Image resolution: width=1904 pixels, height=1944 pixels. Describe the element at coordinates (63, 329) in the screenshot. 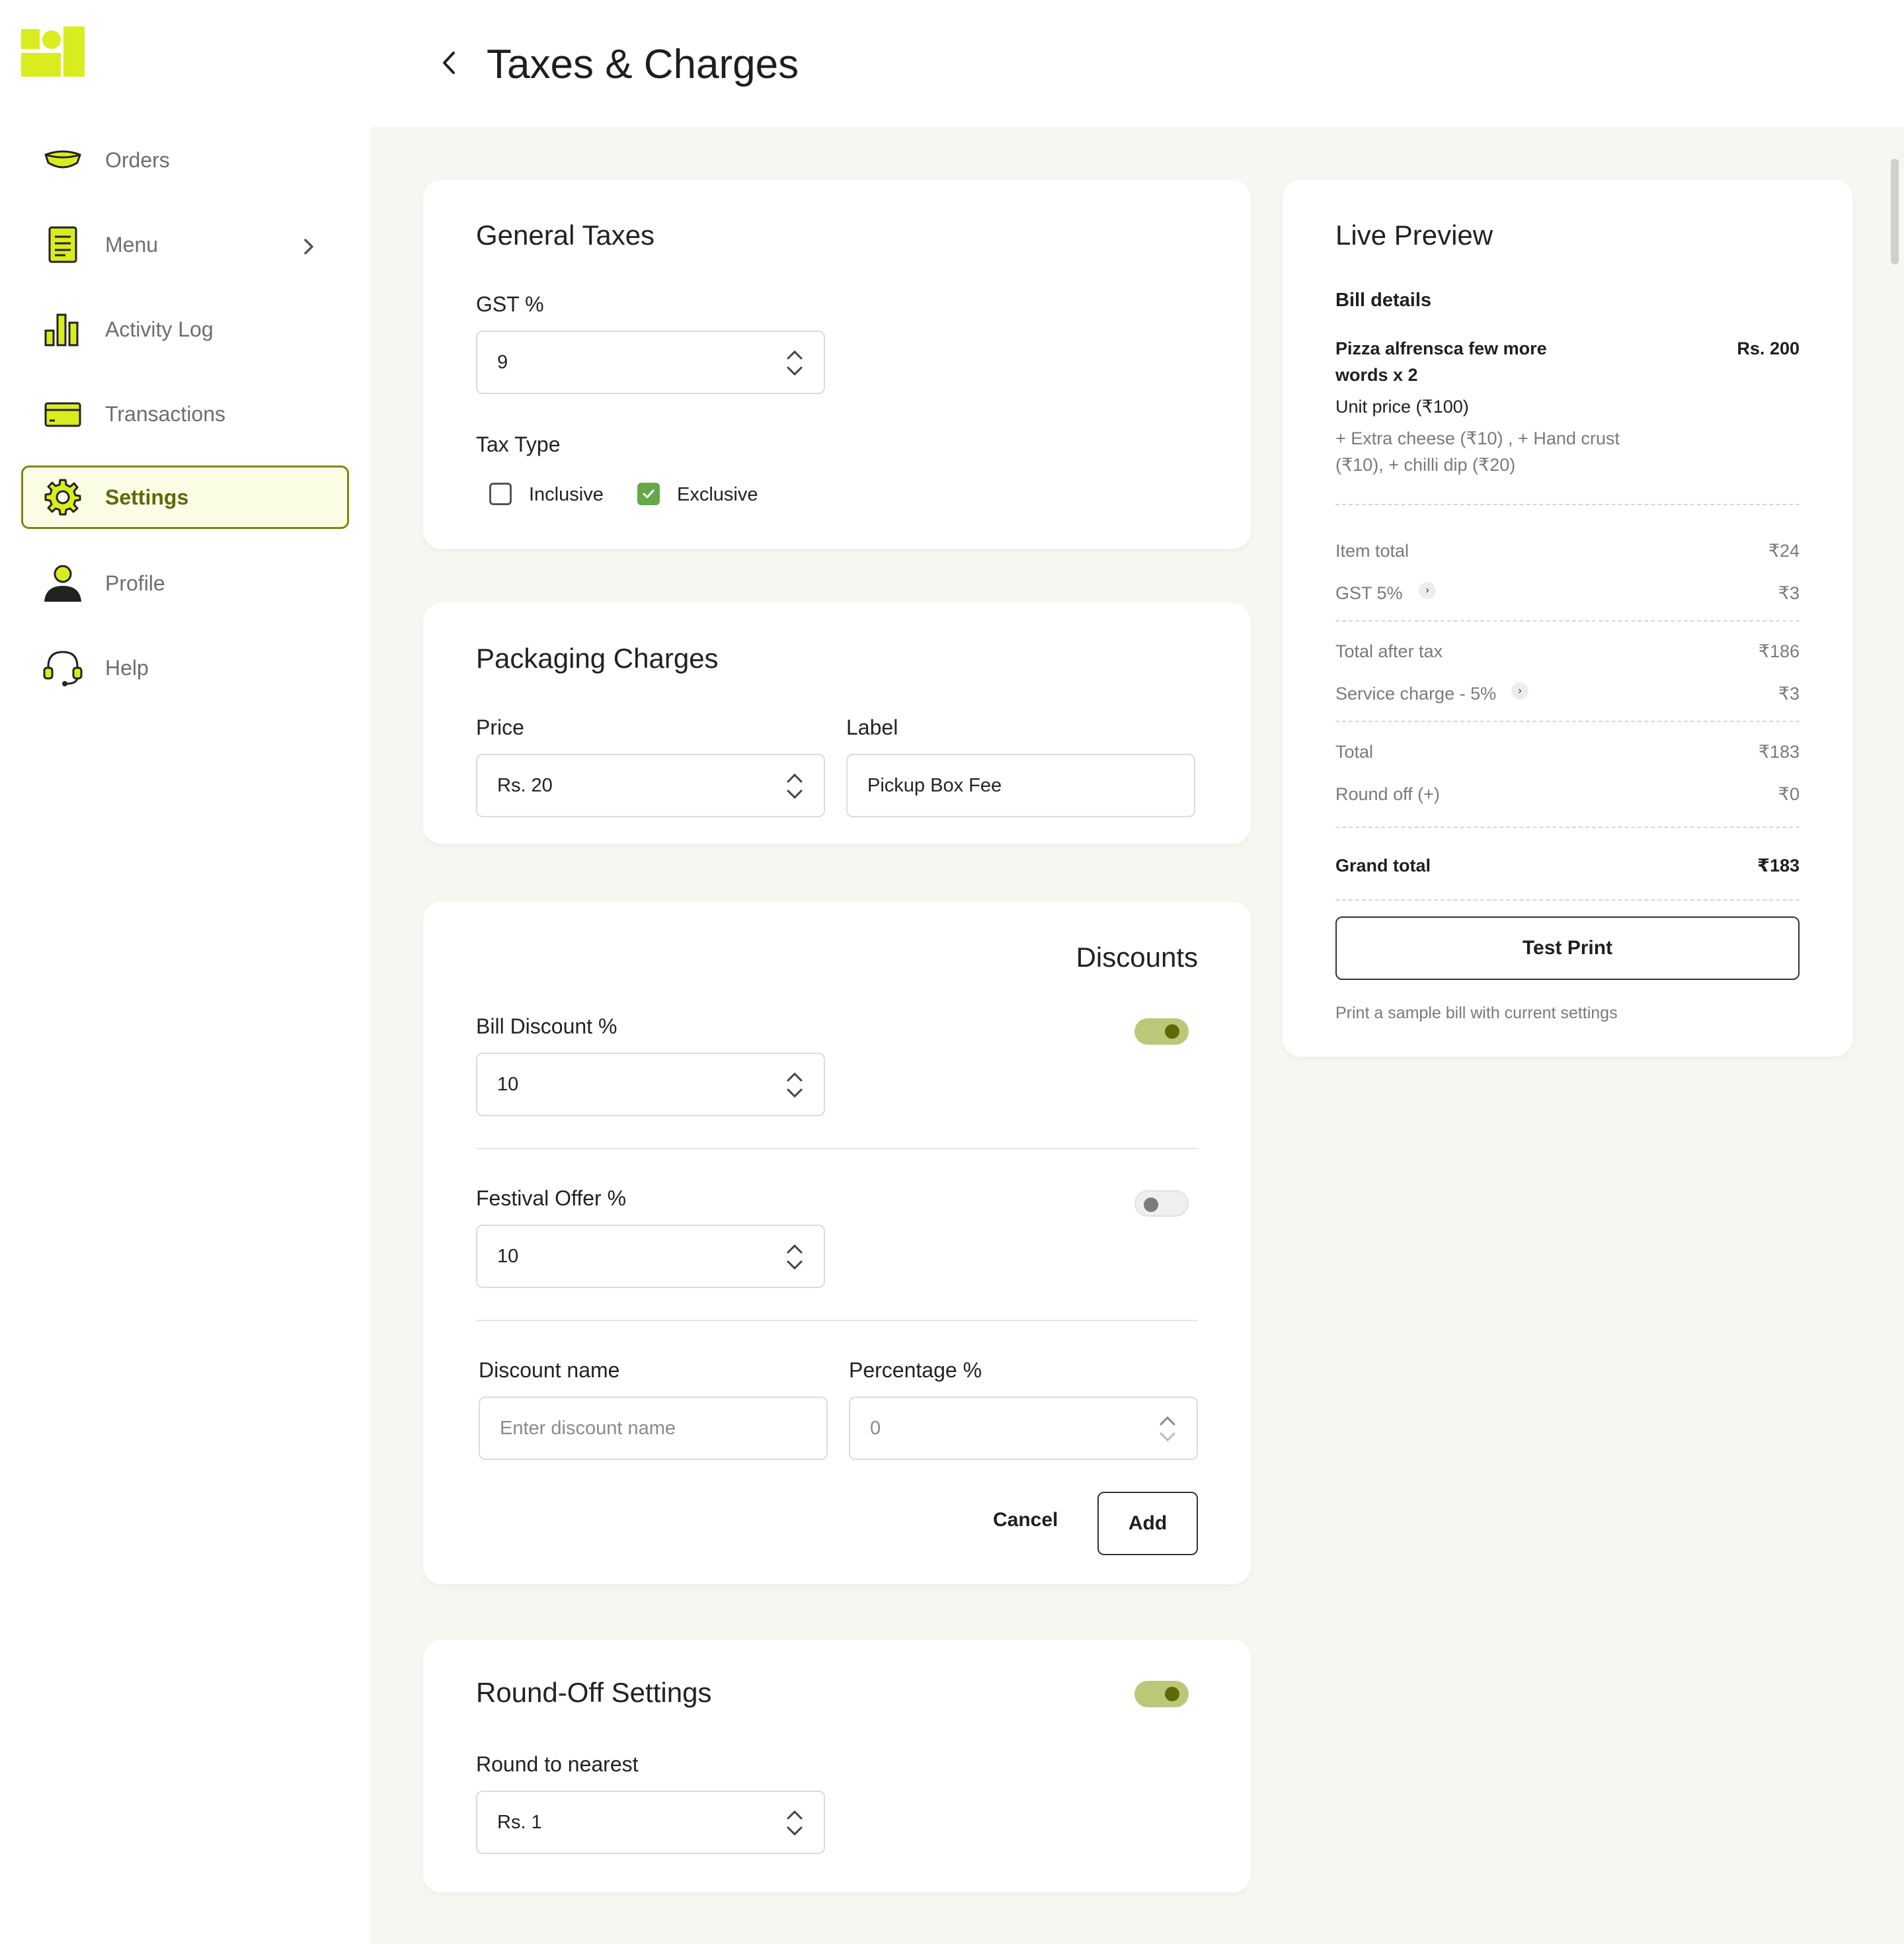

I see `bar-chart-icon` at that location.